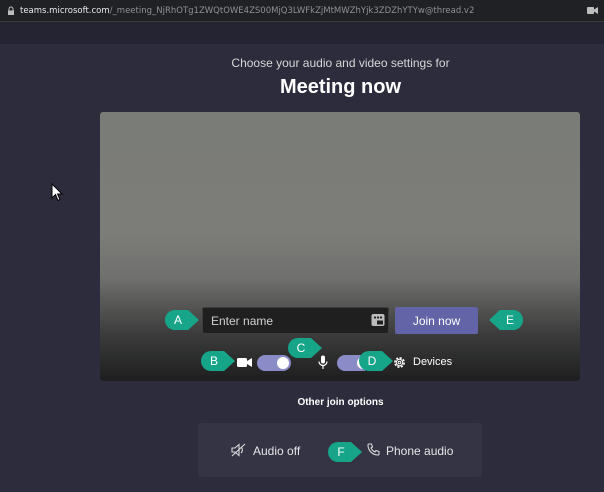 The width and height of the screenshot is (604, 492). Describe the element at coordinates (340, 63) in the screenshot. I see `page-subtitle: Choose your audio and video settings for` at that location.